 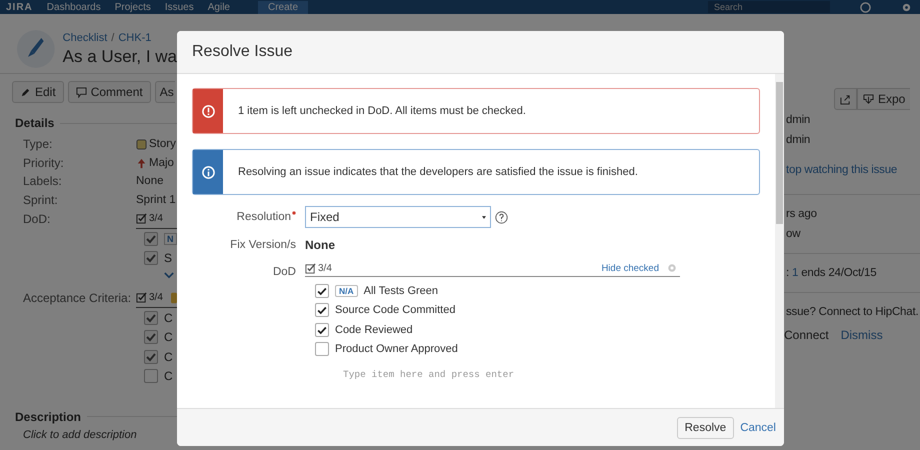 I want to click on field-label: DoD, so click(x=284, y=272).